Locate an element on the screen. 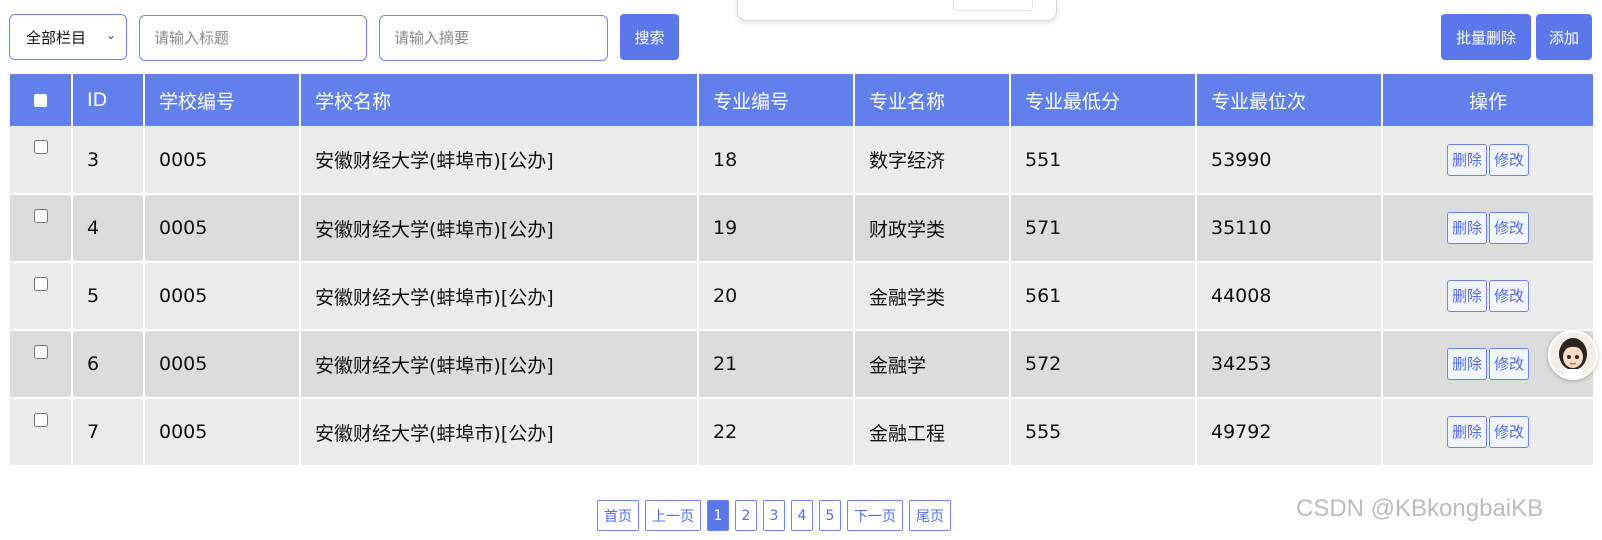  search-button: 搜索 is located at coordinates (649, 37).